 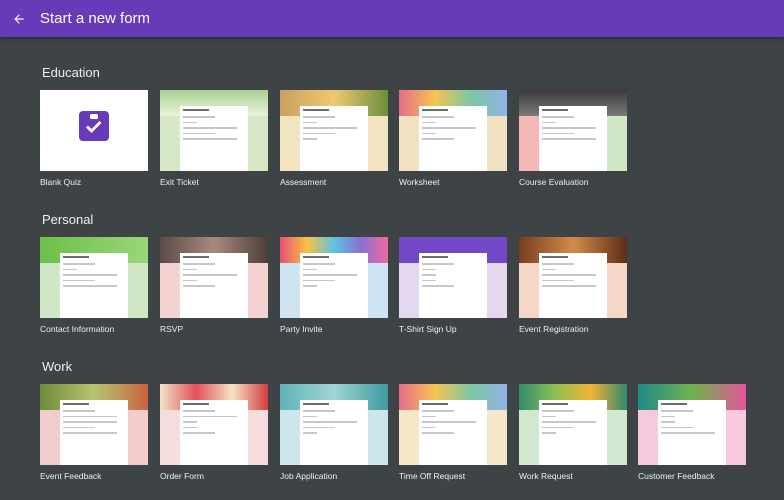 What do you see at coordinates (94, 126) in the screenshot?
I see `assignment-check-icon` at bounding box center [94, 126].